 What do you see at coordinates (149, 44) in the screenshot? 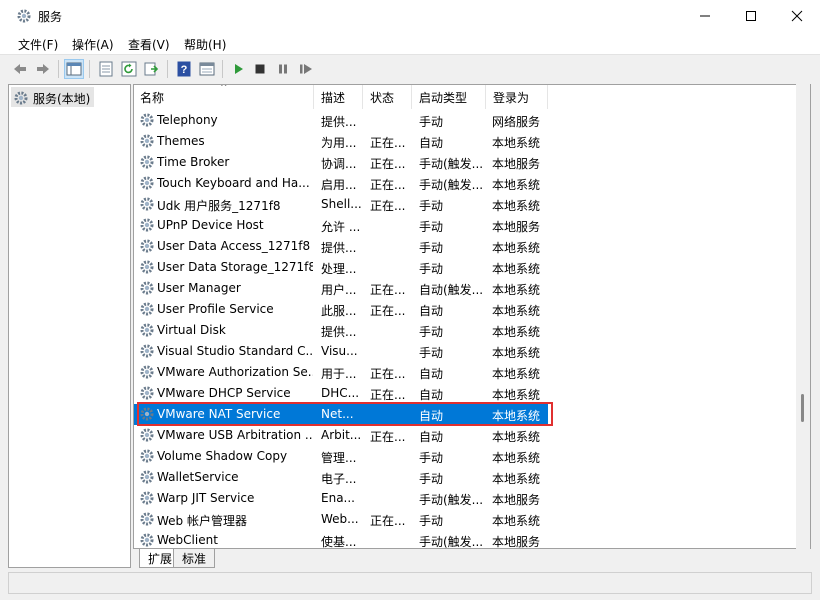
I see `menu-view: 查看(V)` at bounding box center [149, 44].